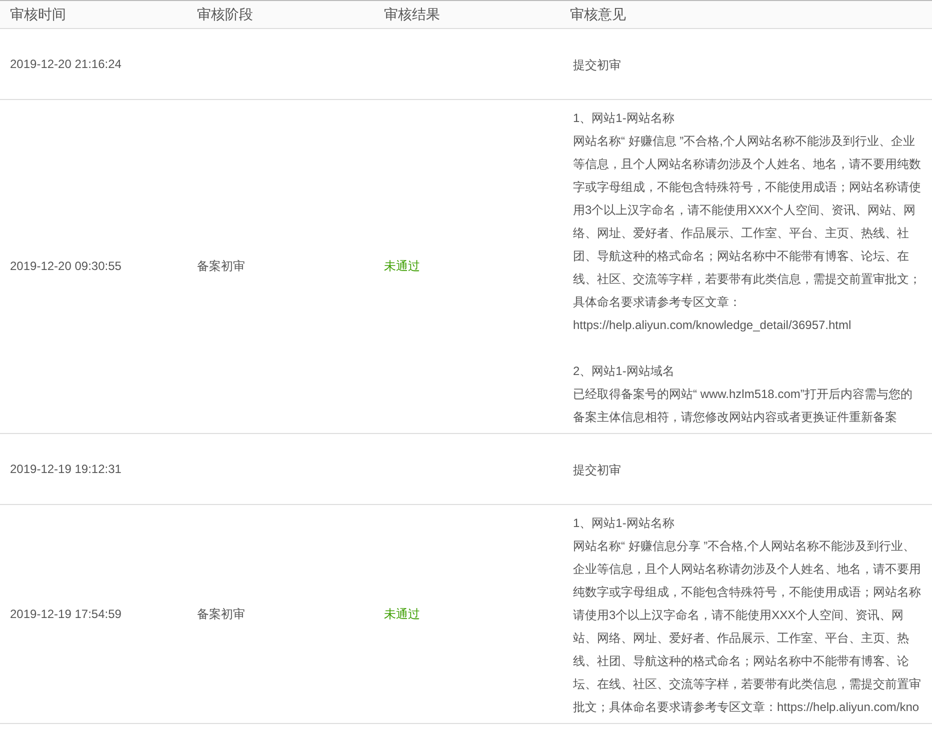 This screenshot has width=932, height=747. I want to click on column-header: 审核结果, so click(467, 14).